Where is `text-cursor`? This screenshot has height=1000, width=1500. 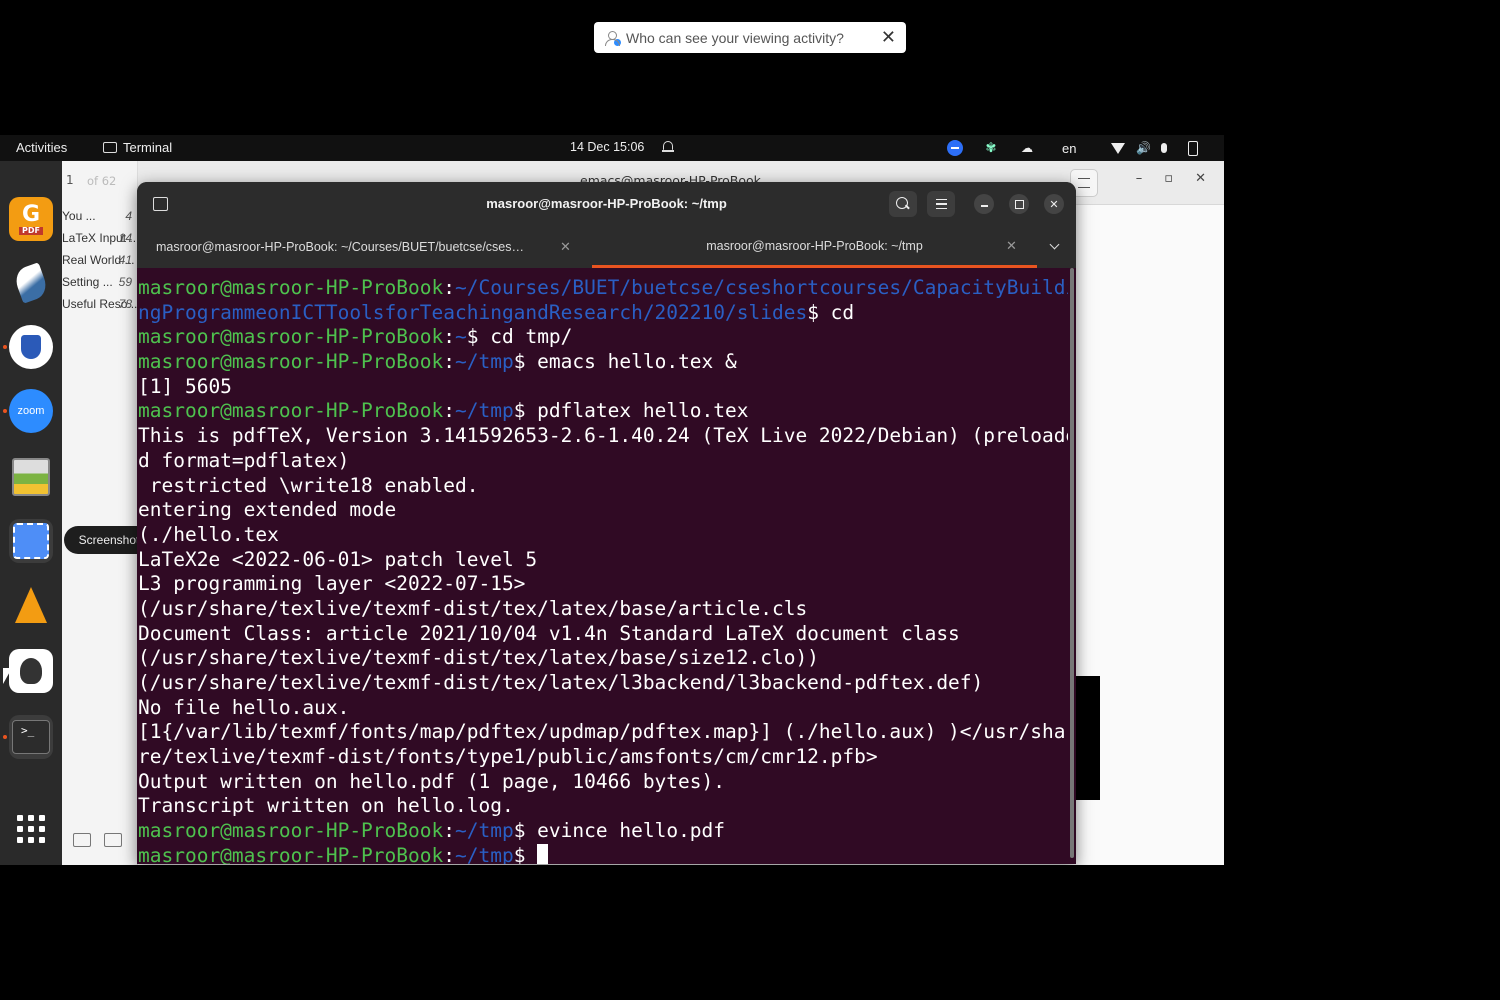 text-cursor is located at coordinates (543, 853).